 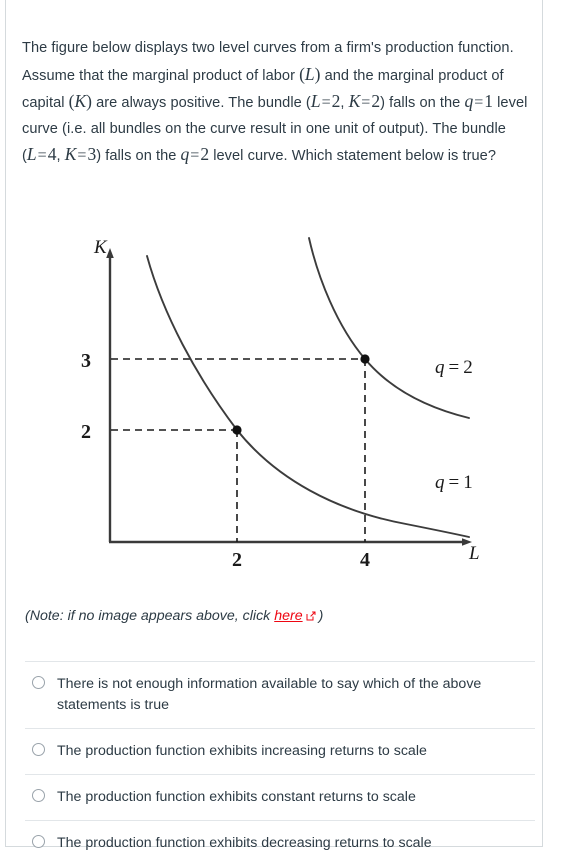 What do you see at coordinates (311, 616) in the screenshot?
I see `external-link-icon` at bounding box center [311, 616].